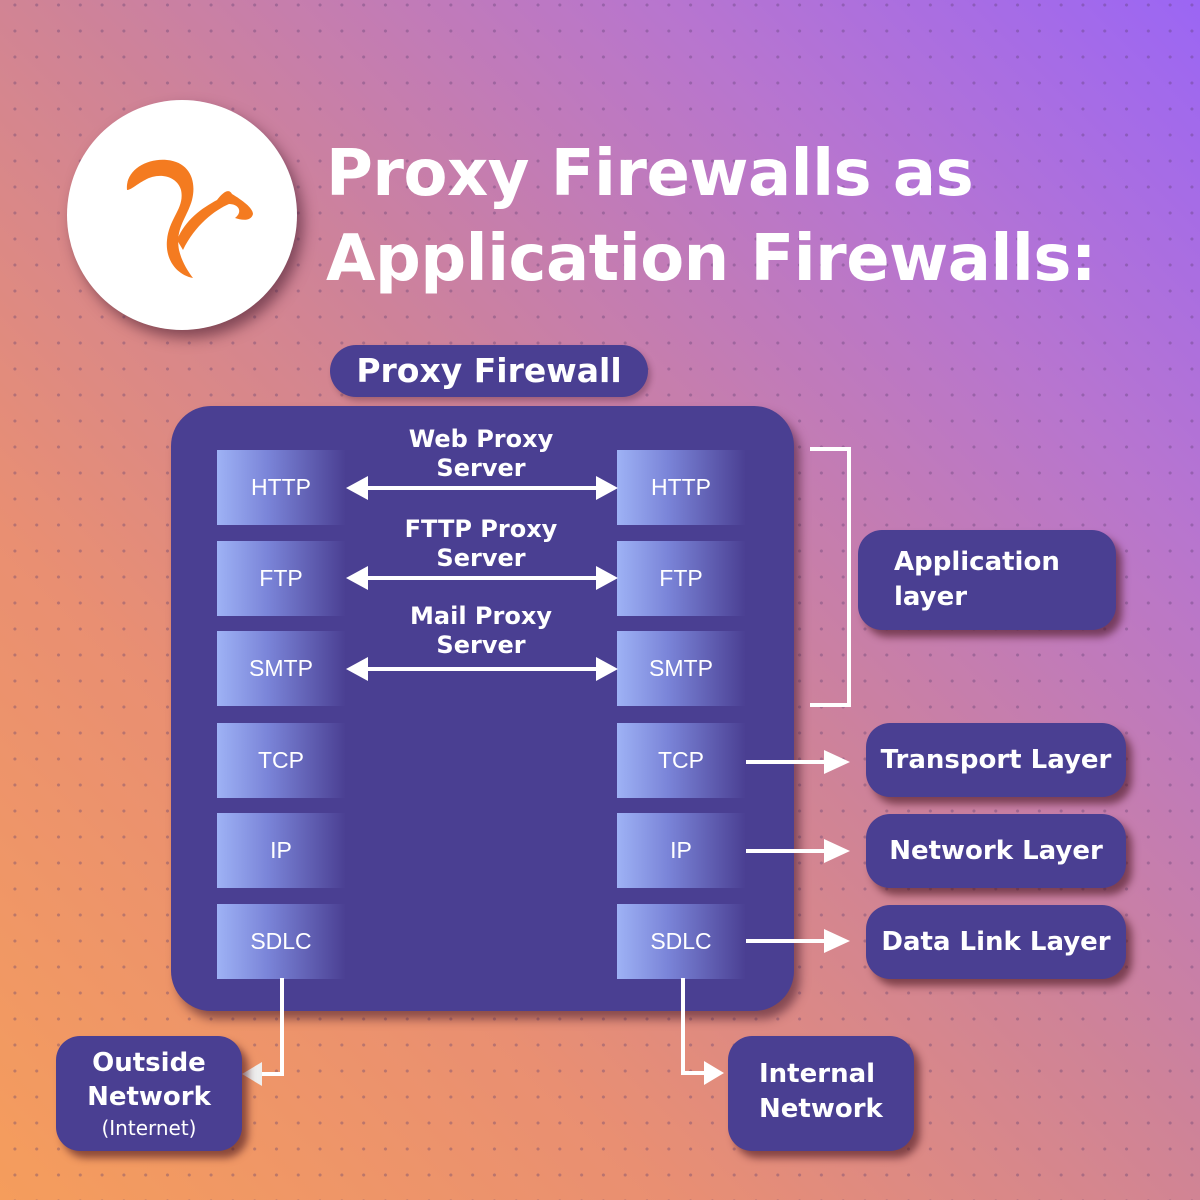 Image resolution: width=1200 pixels, height=1200 pixels. Describe the element at coordinates (996, 851) in the screenshot. I see `network-layer-card: Network Layer` at that location.